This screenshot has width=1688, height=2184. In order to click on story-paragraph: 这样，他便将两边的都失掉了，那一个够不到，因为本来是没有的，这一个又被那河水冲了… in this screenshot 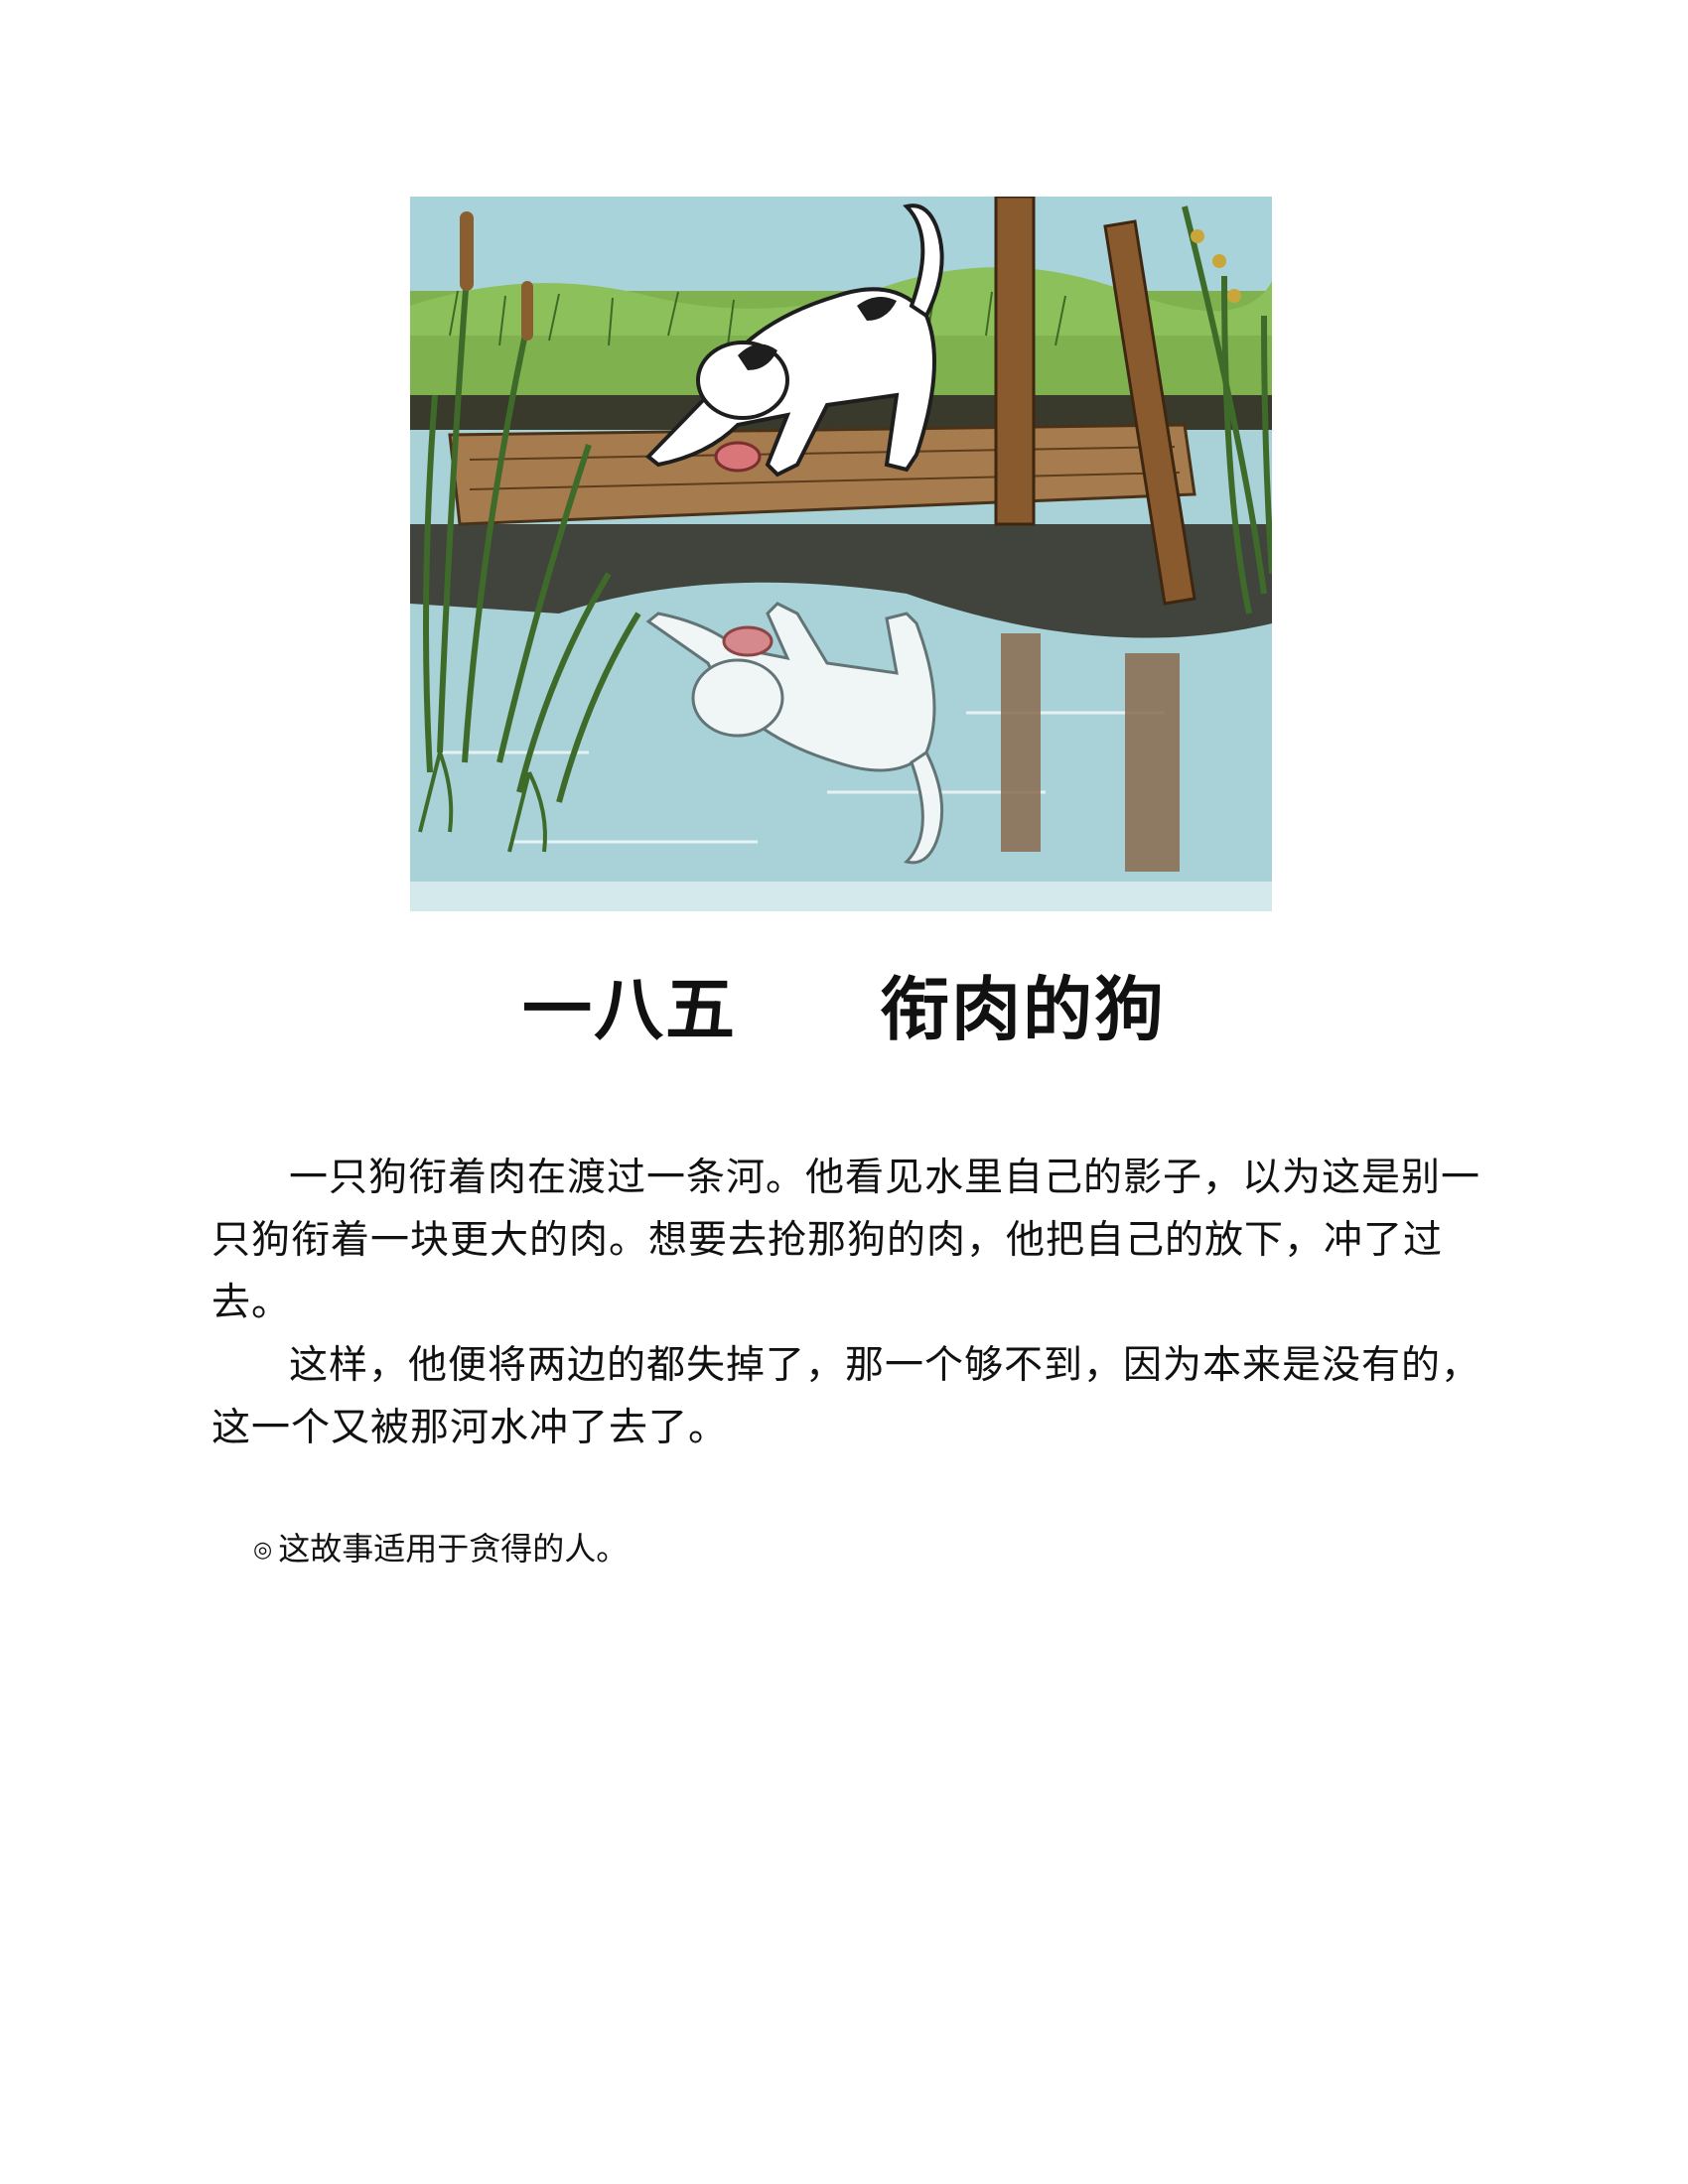, I will do `click(846, 1396)`.